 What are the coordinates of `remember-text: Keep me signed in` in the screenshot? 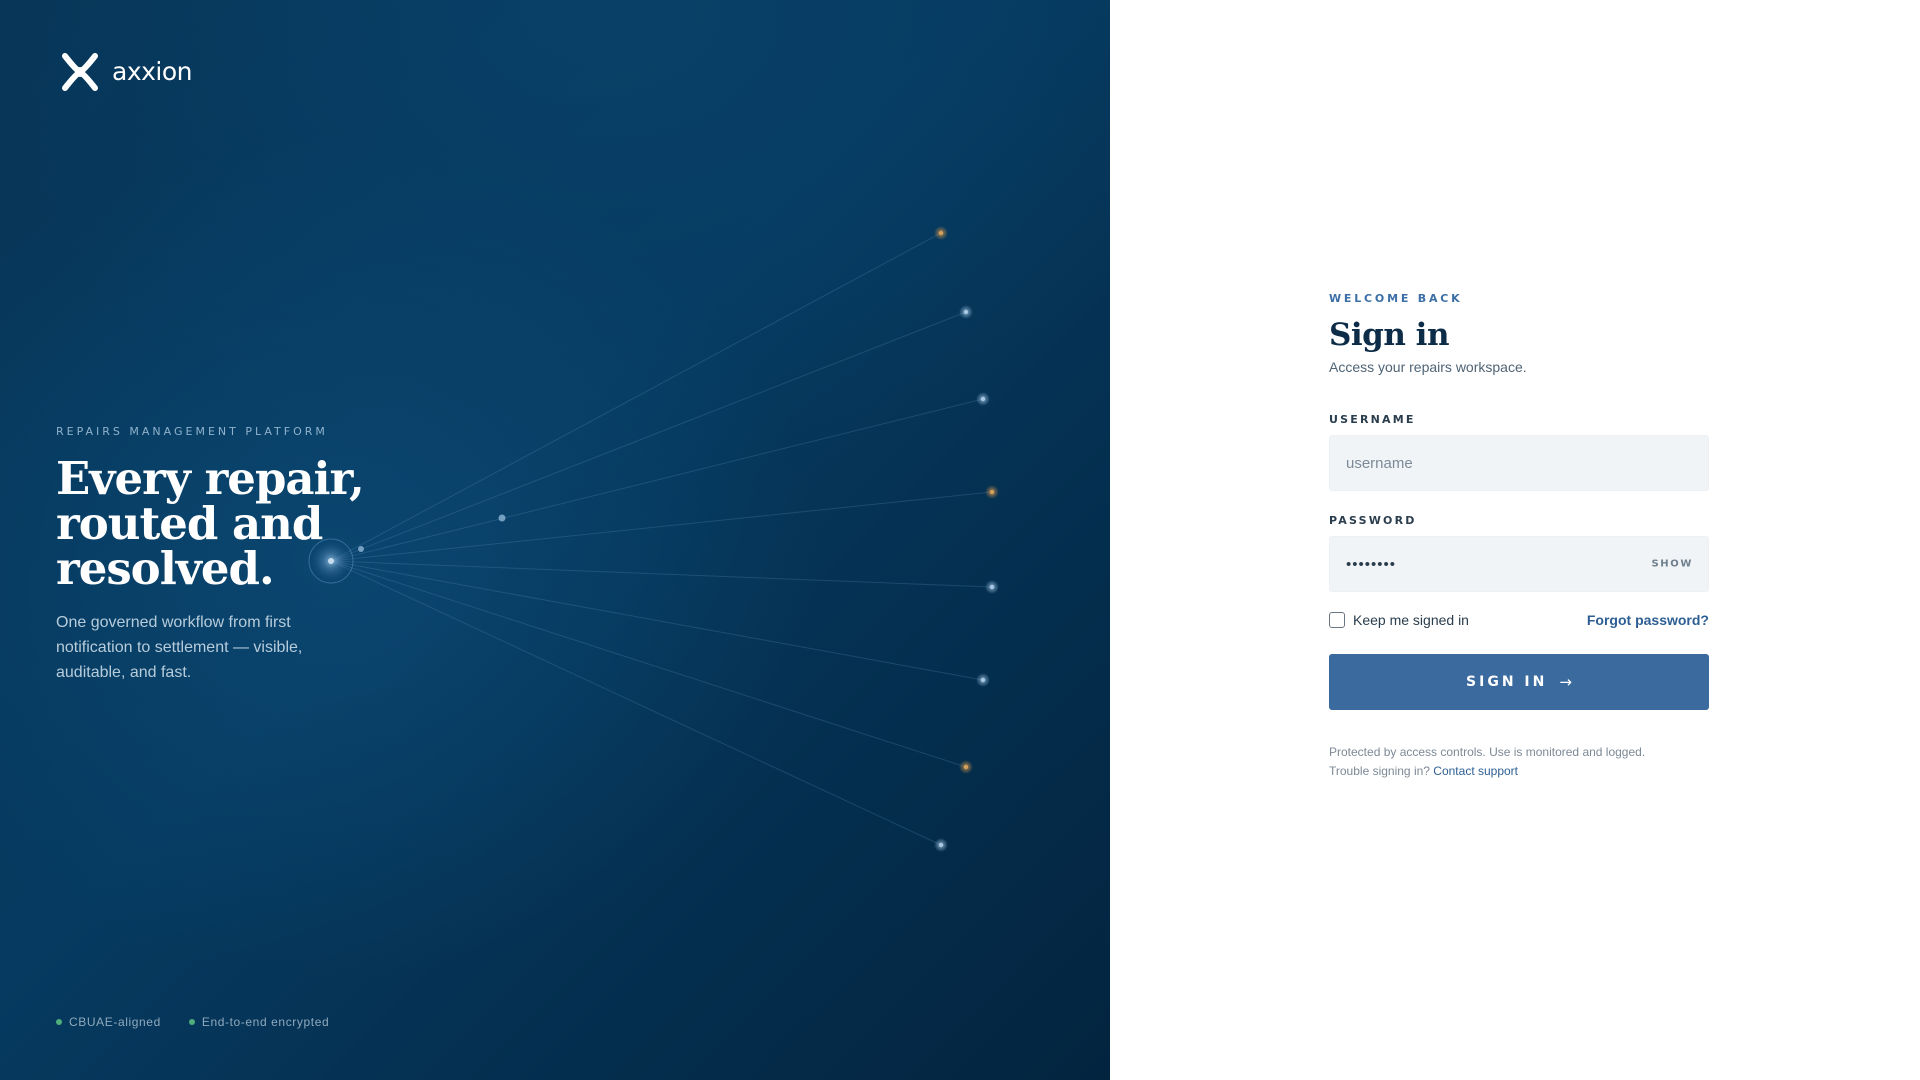 It's located at (1411, 620).